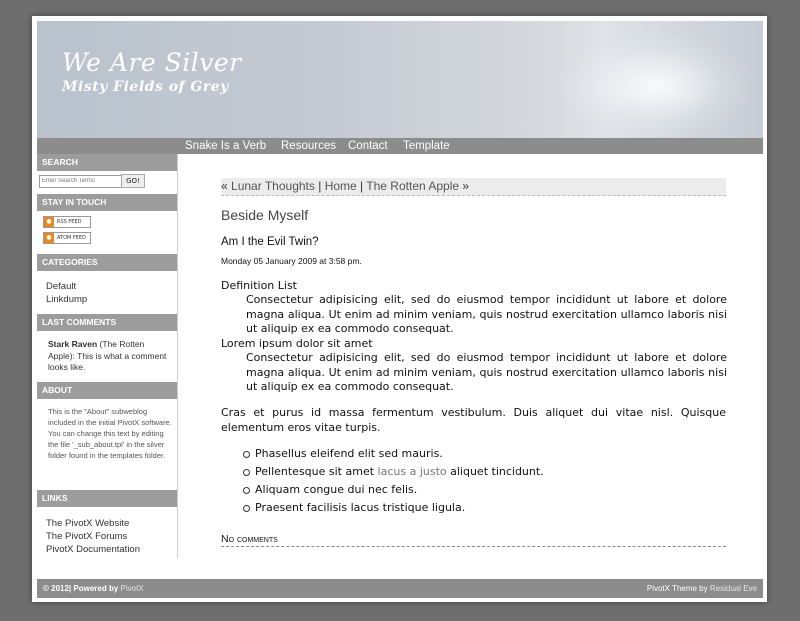 This screenshot has width=800, height=621. What do you see at coordinates (177, 356) in the screenshot?
I see `sidebar-divider` at bounding box center [177, 356].